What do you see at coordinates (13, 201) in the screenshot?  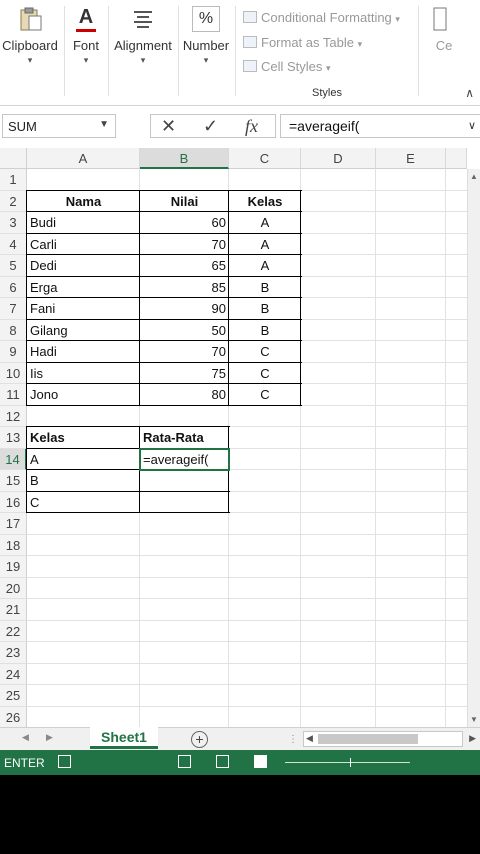 I see `row-header-2: 2` at bounding box center [13, 201].